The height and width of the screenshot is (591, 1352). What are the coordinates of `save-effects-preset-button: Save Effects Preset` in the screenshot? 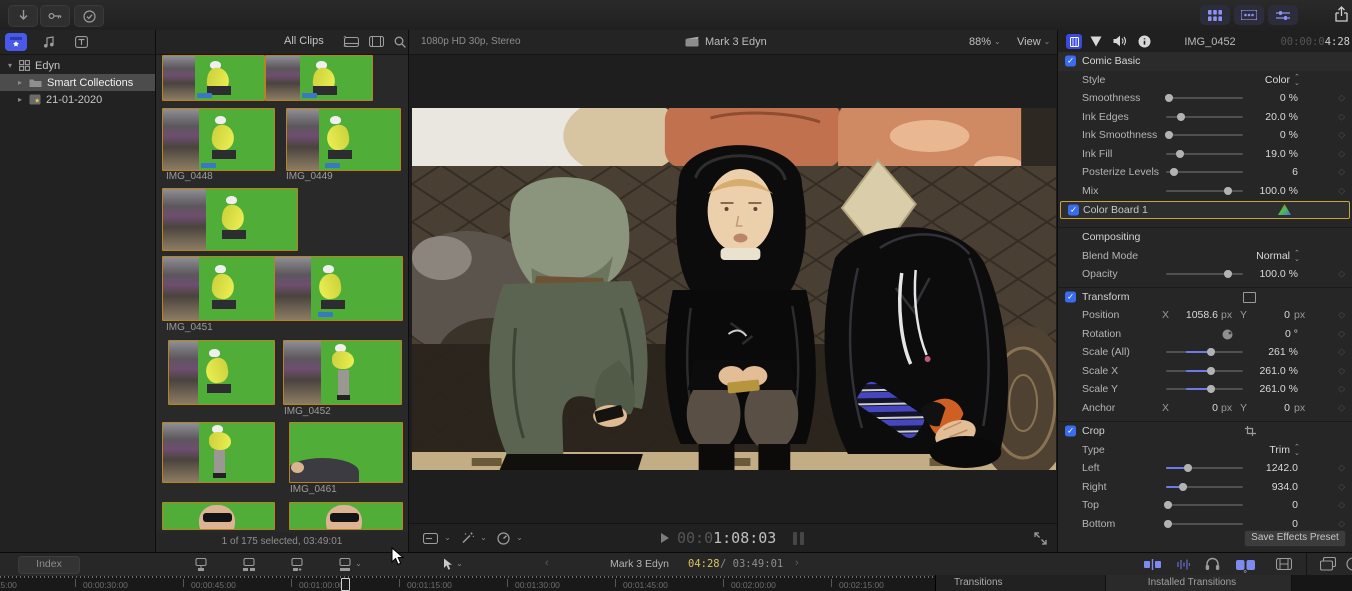 It's located at (1295, 538).